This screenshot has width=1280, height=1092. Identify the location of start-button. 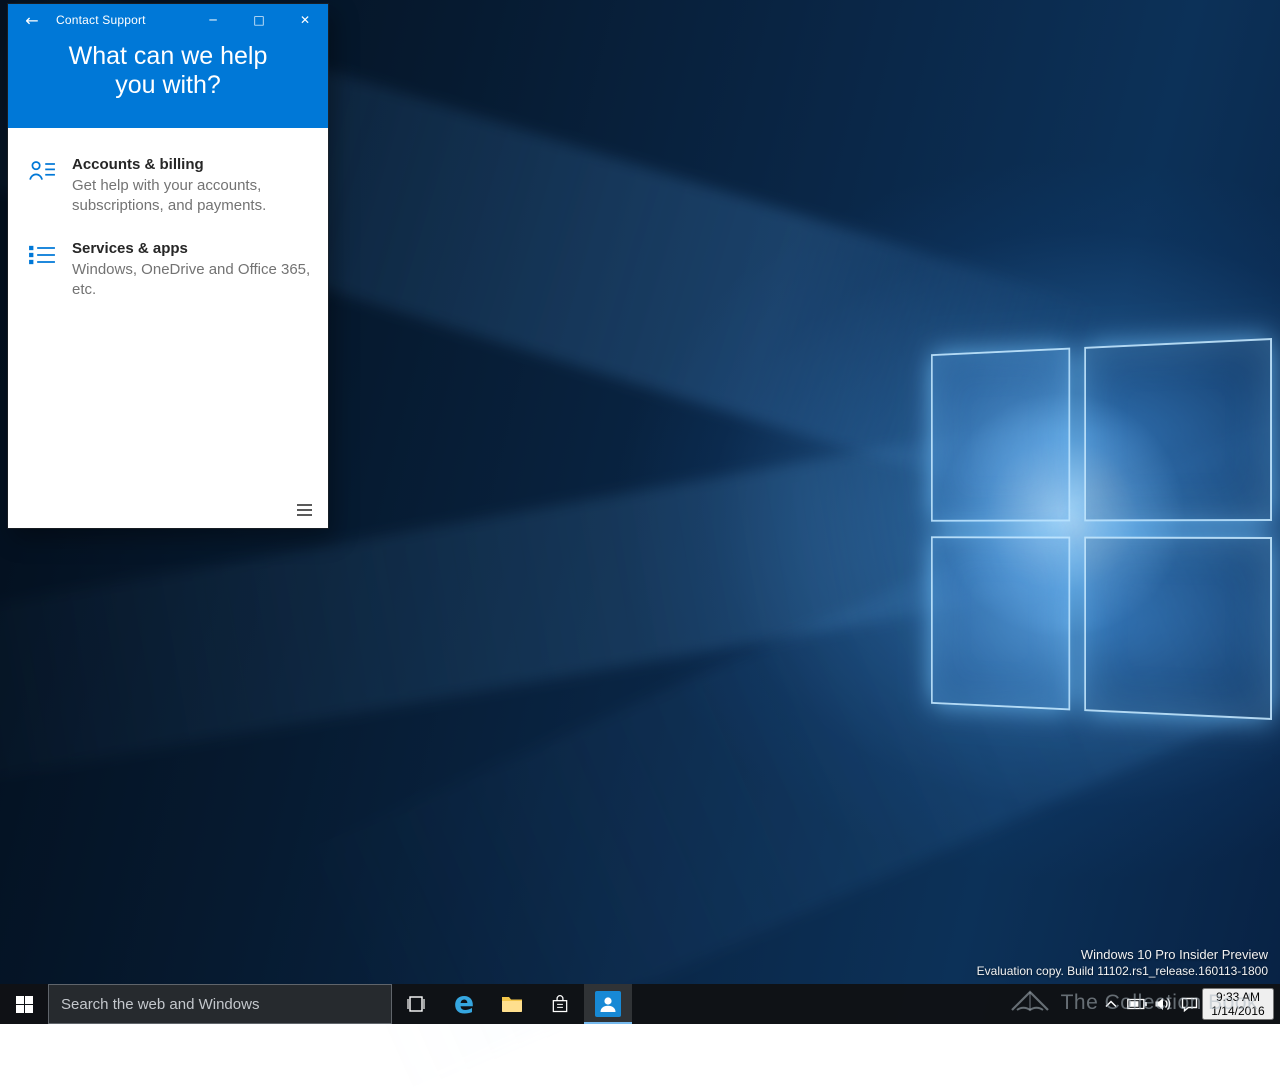
(24, 1004).